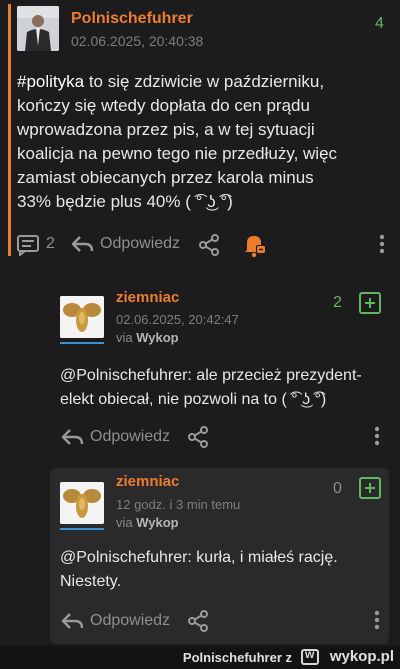 Image resolution: width=400 pixels, height=669 pixels. I want to click on post-author: Polnischefuhrer, so click(132, 19).